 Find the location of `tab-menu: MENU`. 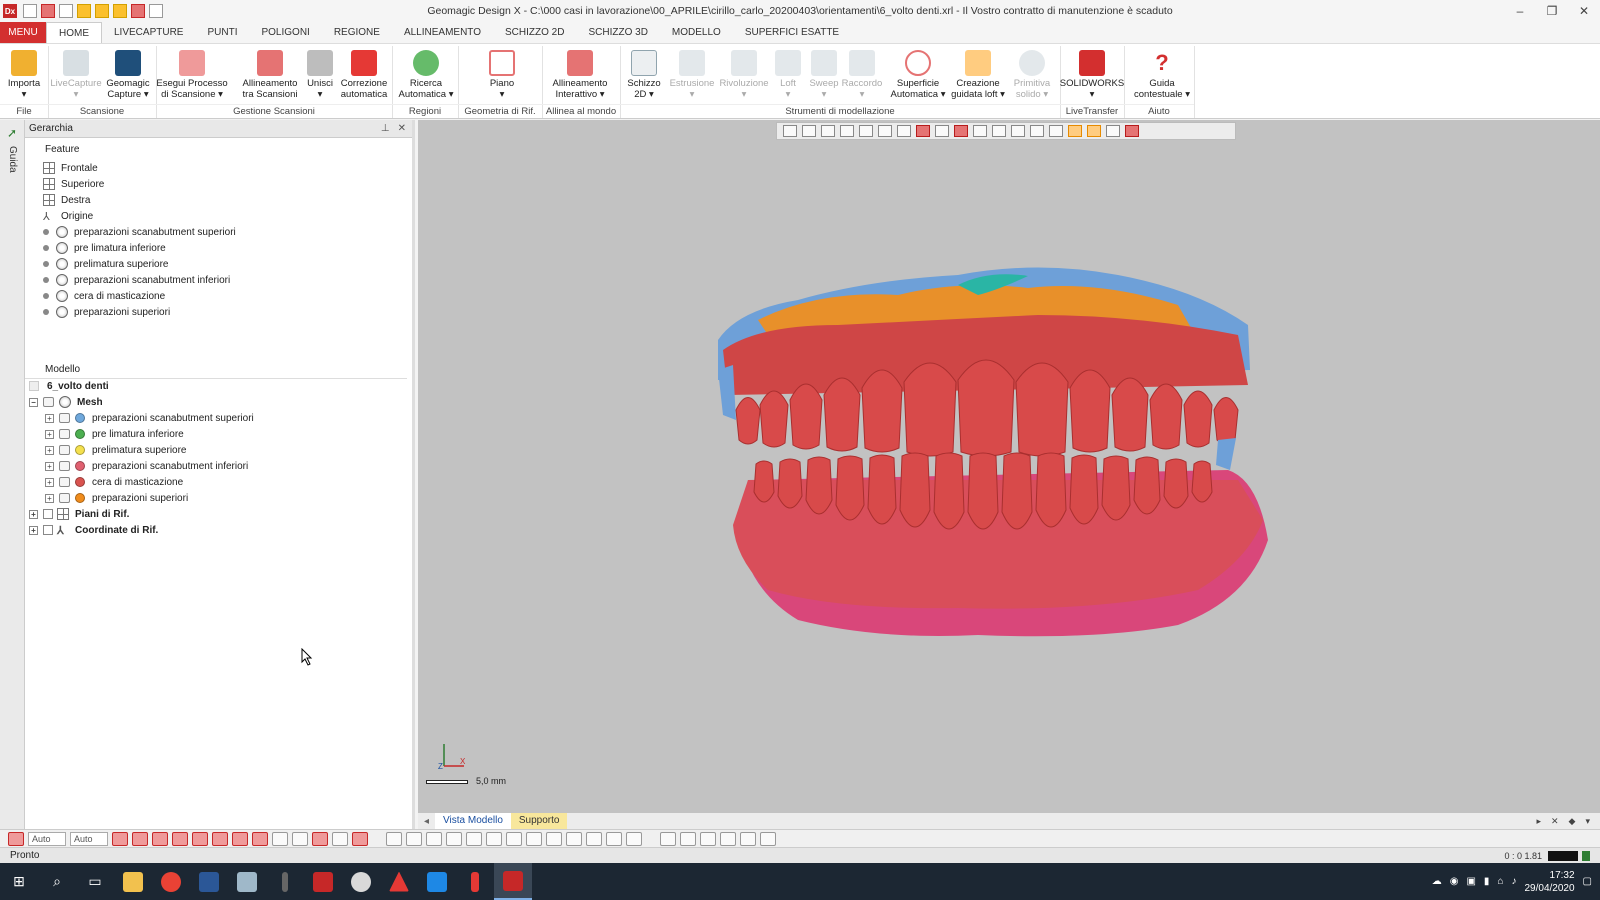

tab-menu: MENU is located at coordinates (23, 32).